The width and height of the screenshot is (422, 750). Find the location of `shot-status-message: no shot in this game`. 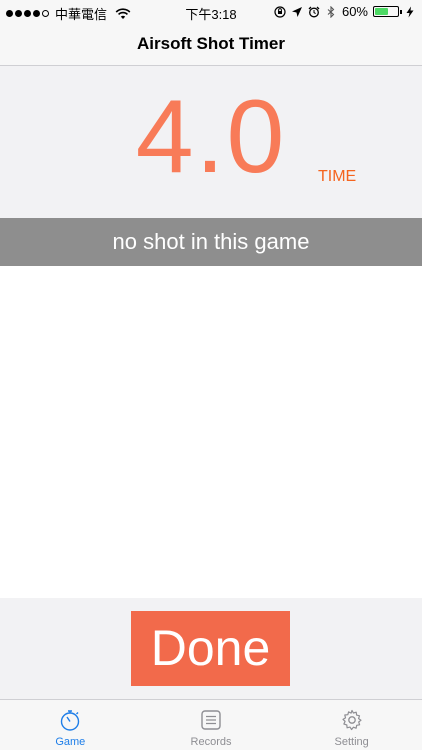

shot-status-message: no shot in this game is located at coordinates (211, 241).